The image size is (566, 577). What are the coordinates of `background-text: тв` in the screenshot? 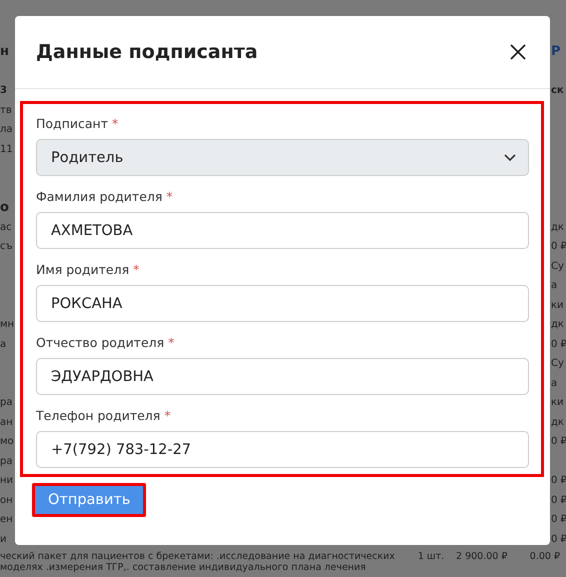 It's located at (6, 111).